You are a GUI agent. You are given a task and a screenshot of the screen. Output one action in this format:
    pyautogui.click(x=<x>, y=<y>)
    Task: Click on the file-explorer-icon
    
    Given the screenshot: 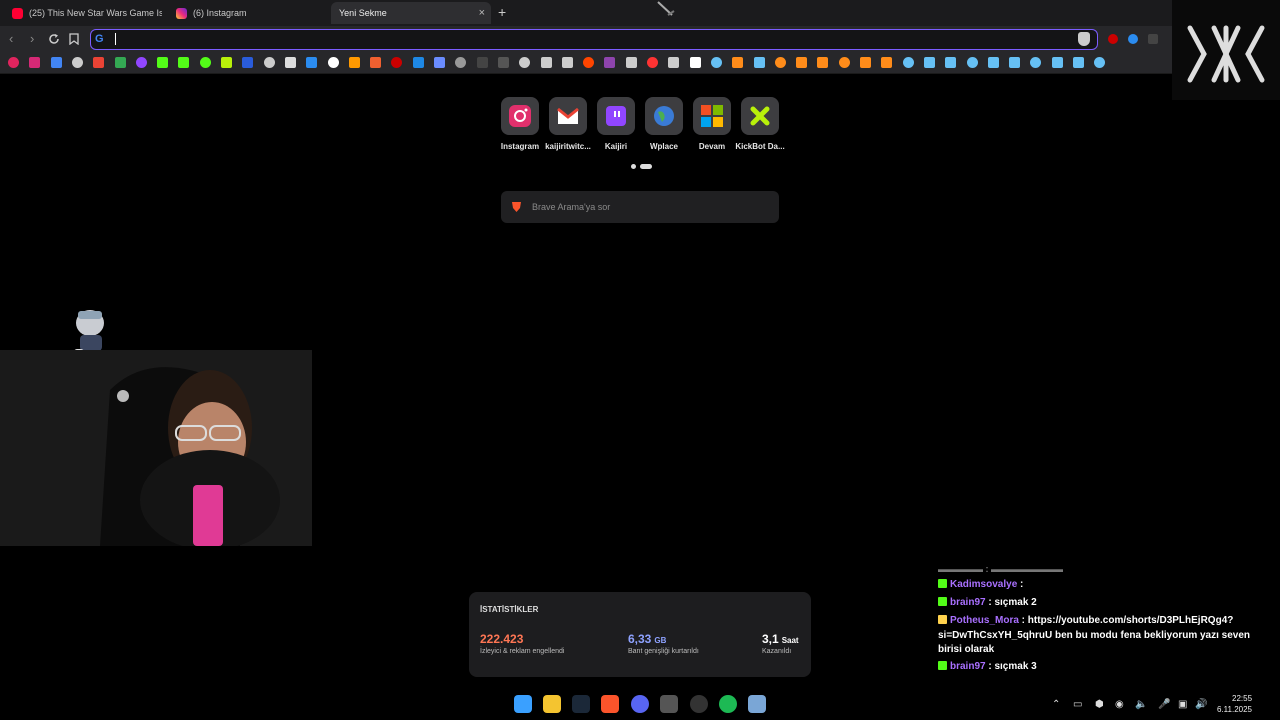 What is the action you would take?
    pyautogui.click(x=552, y=704)
    